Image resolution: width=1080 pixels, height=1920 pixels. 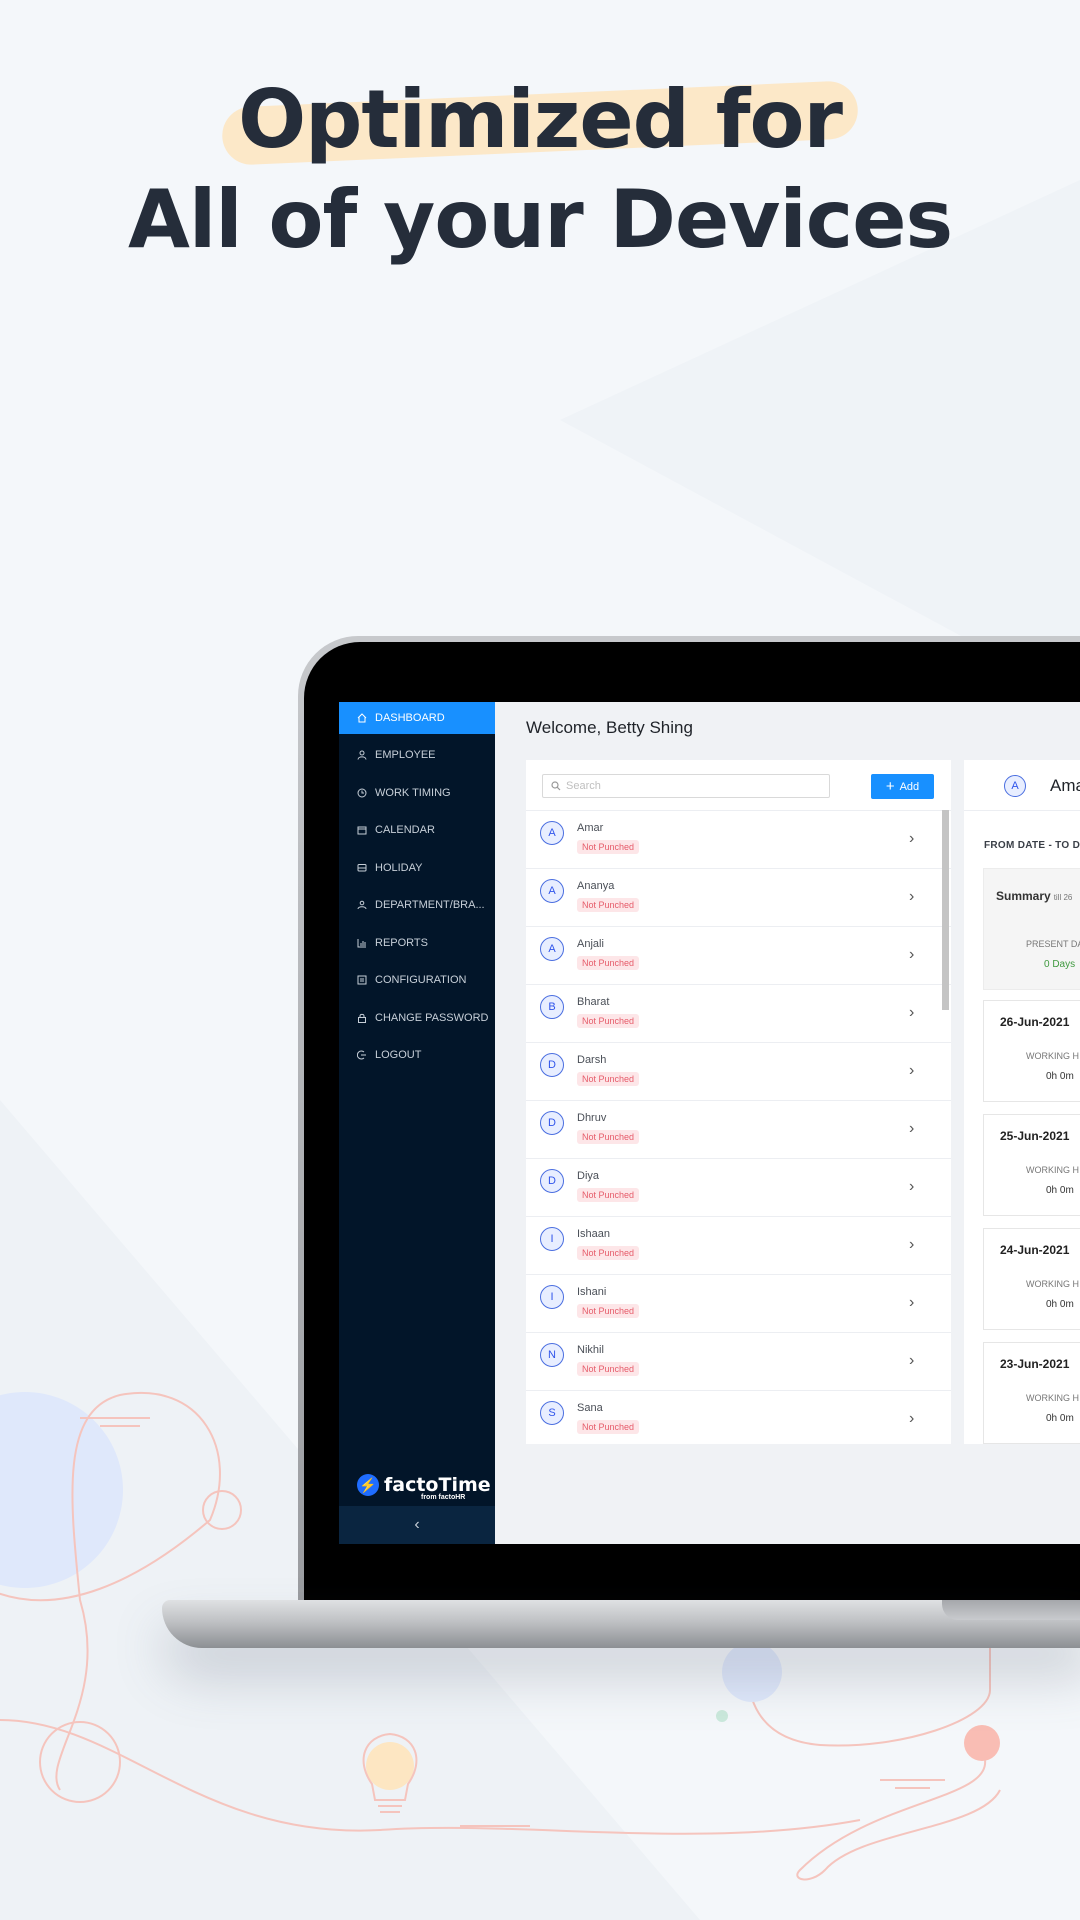 I want to click on avatar: I, so click(x=552, y=1297).